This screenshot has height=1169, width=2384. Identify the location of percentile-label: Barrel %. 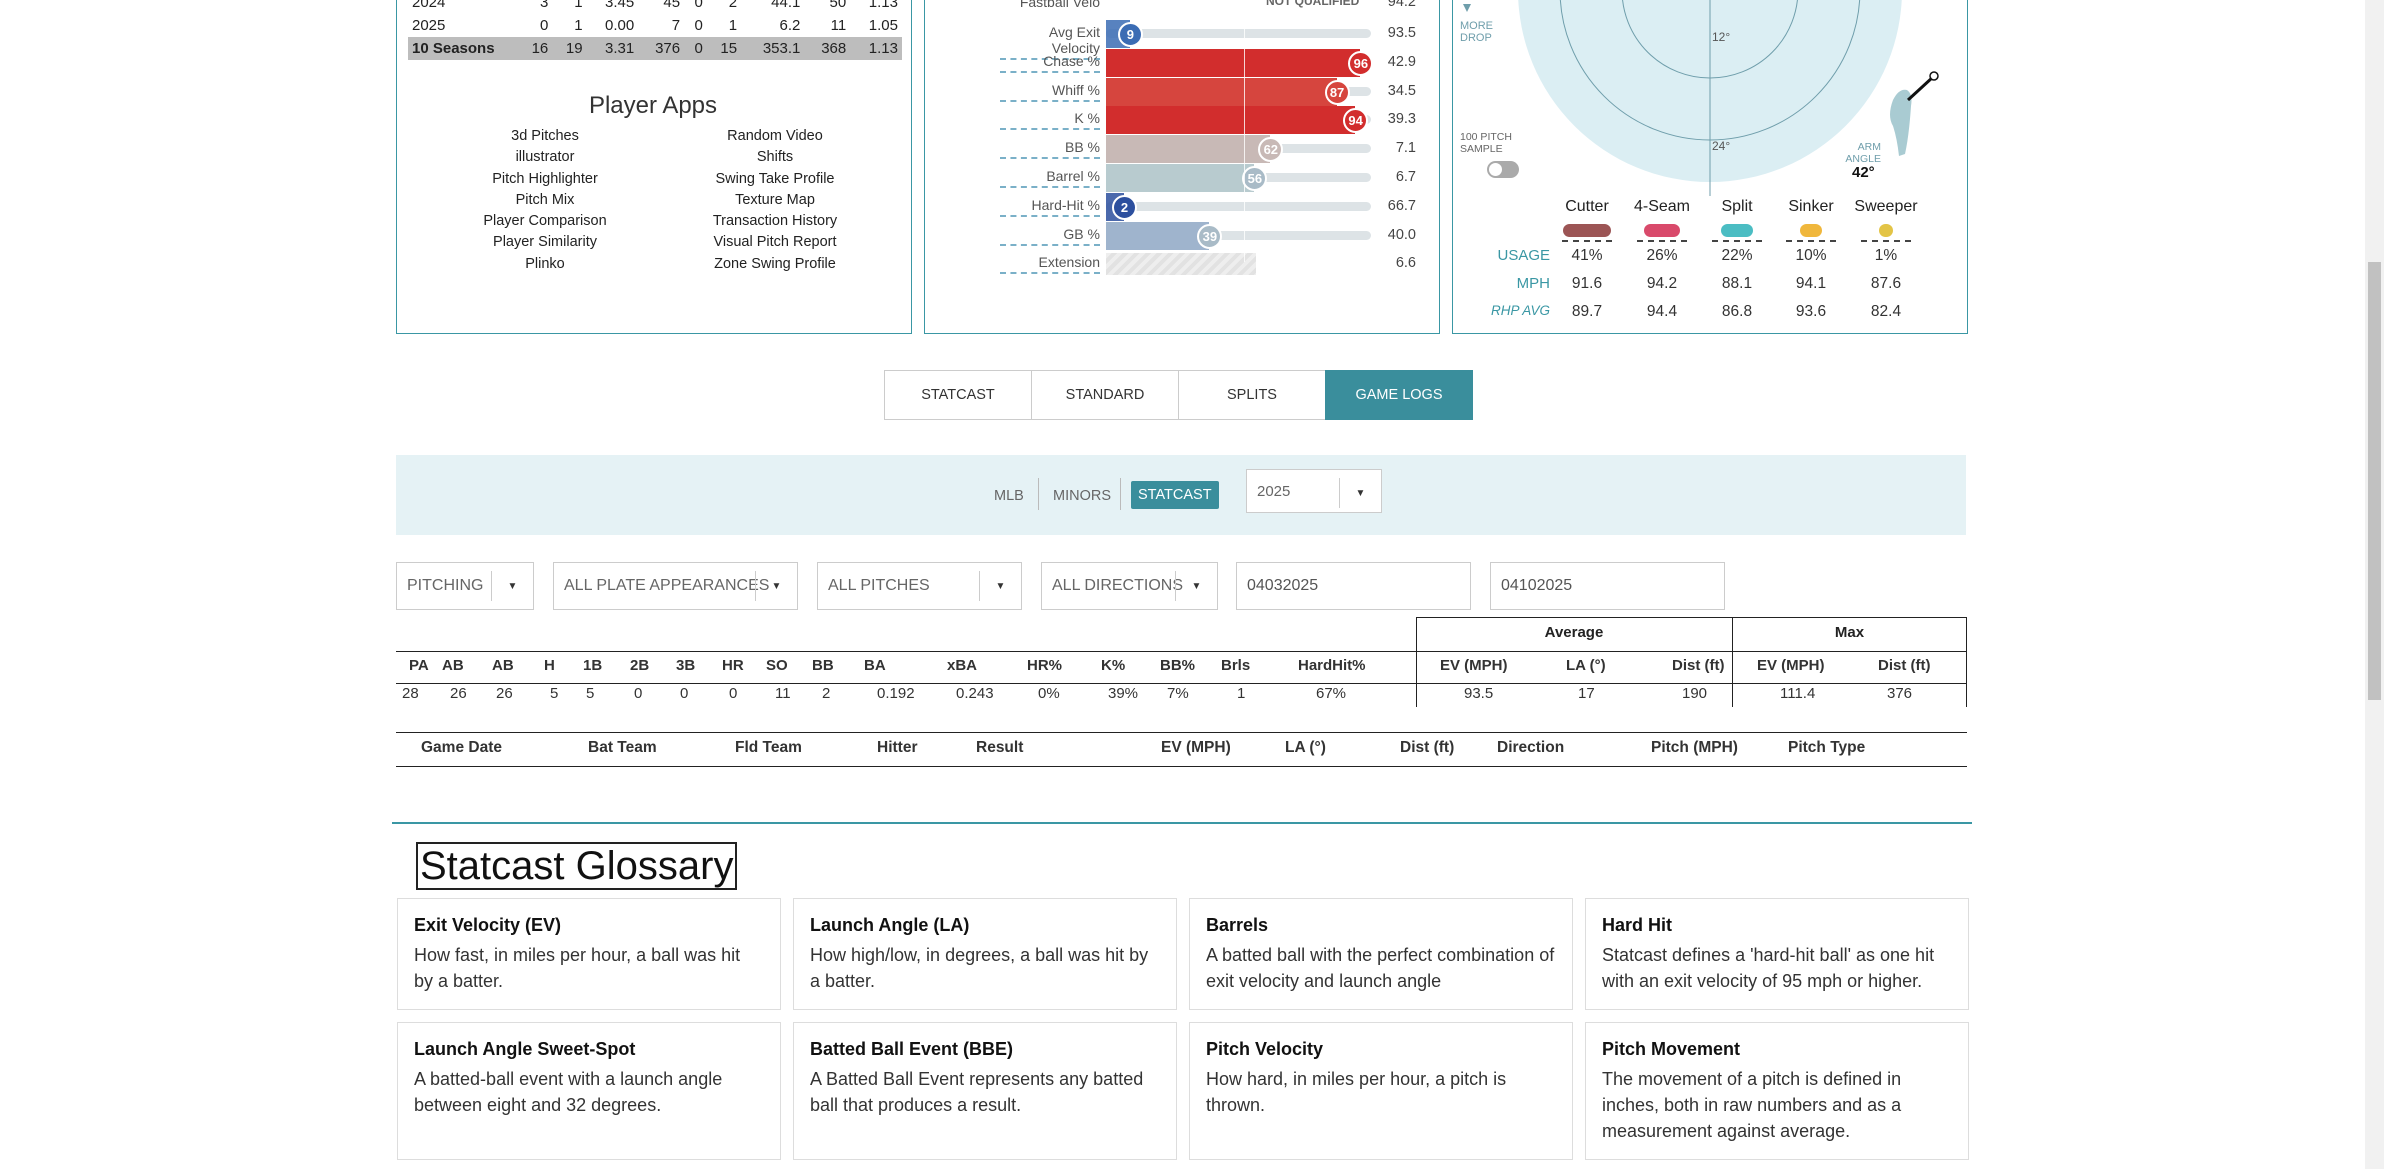
(1050, 178).